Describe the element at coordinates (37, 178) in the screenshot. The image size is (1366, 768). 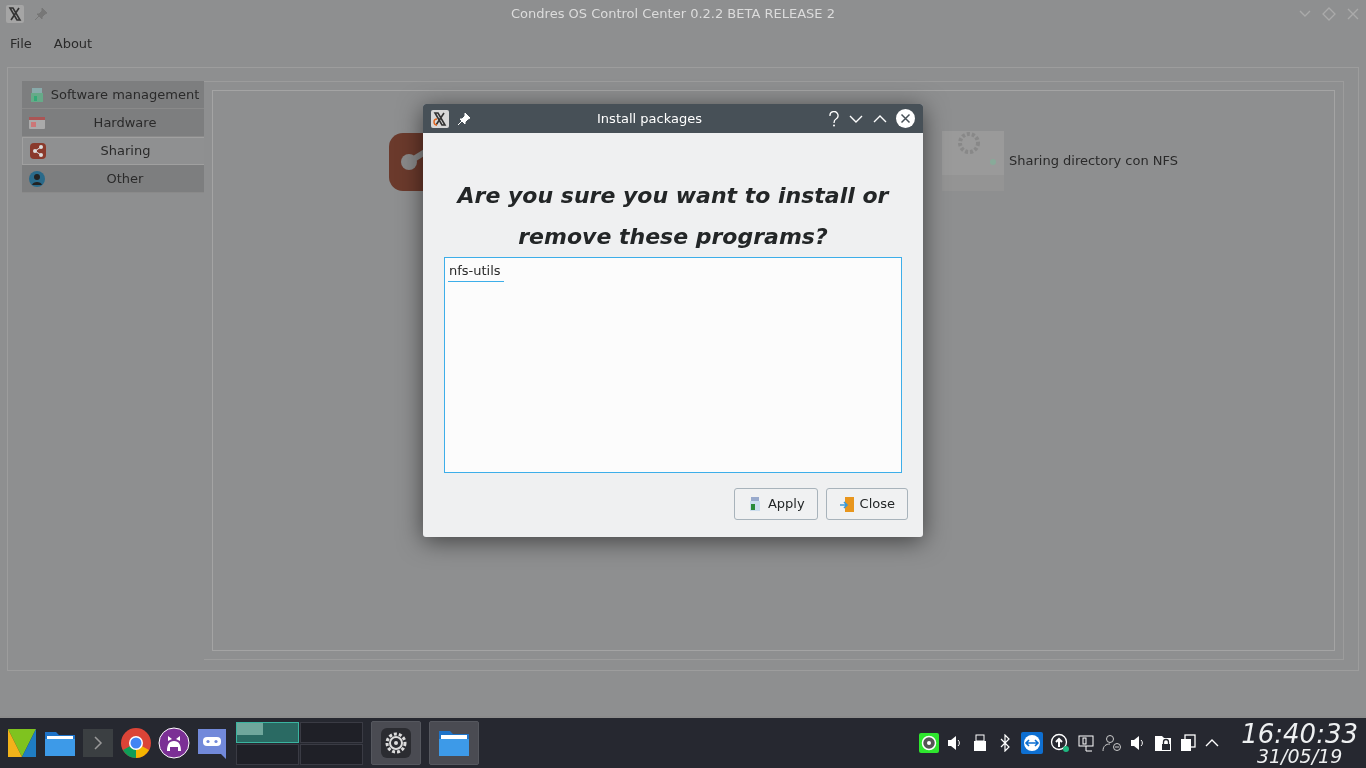
I see `person-icon` at that location.